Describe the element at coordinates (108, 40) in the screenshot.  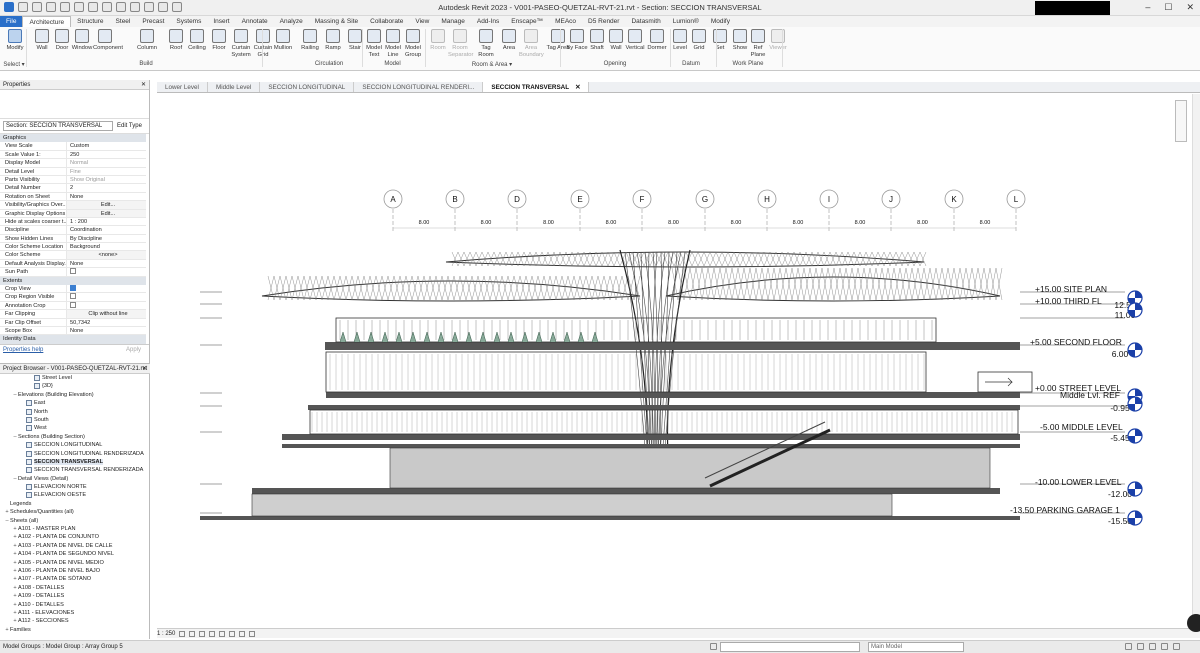
I see `ribbon-button: Component` at that location.